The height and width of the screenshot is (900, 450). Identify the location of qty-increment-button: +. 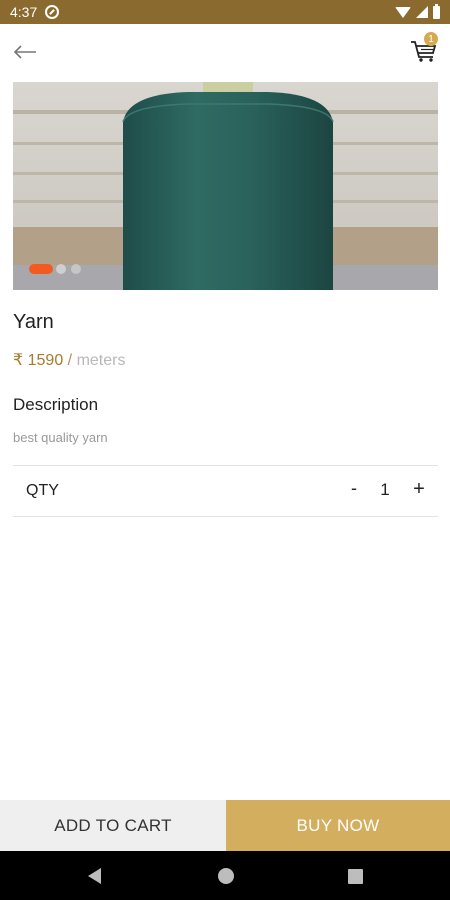
(419, 490).